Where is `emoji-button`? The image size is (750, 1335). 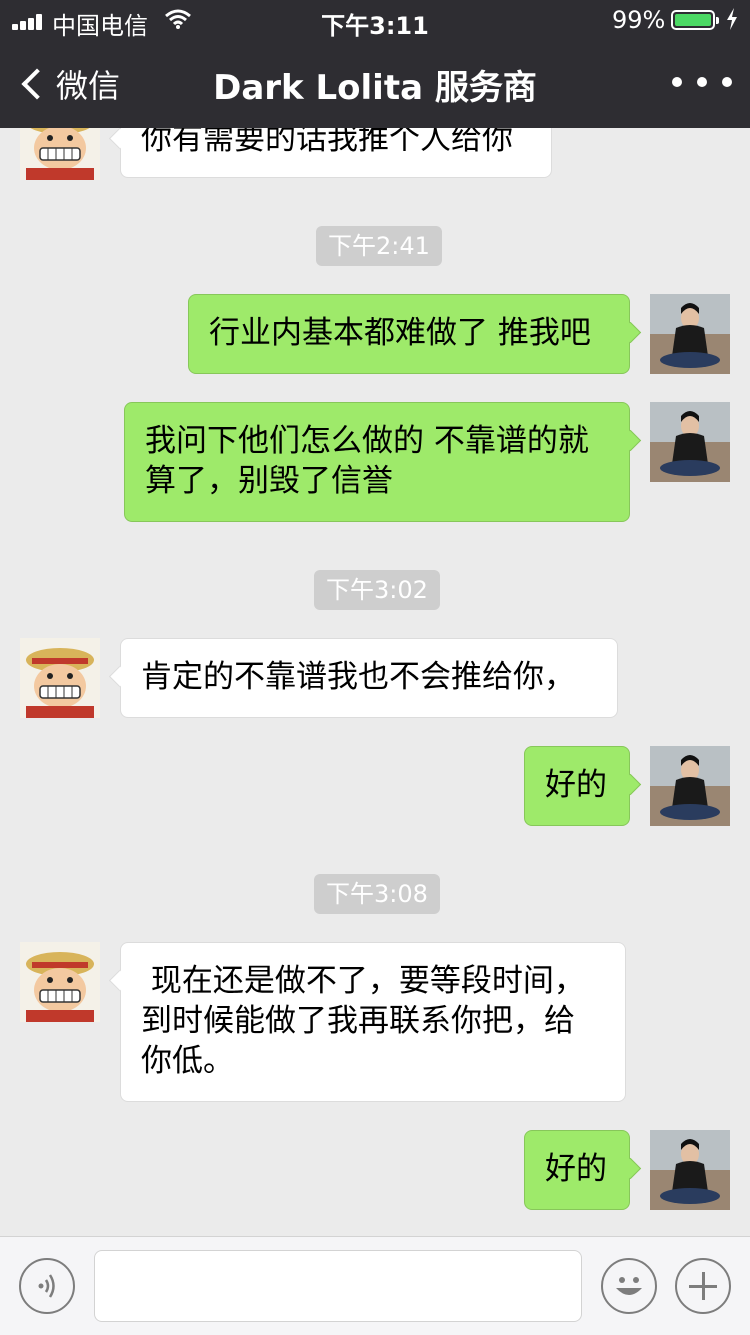
emoji-button is located at coordinates (629, 1286).